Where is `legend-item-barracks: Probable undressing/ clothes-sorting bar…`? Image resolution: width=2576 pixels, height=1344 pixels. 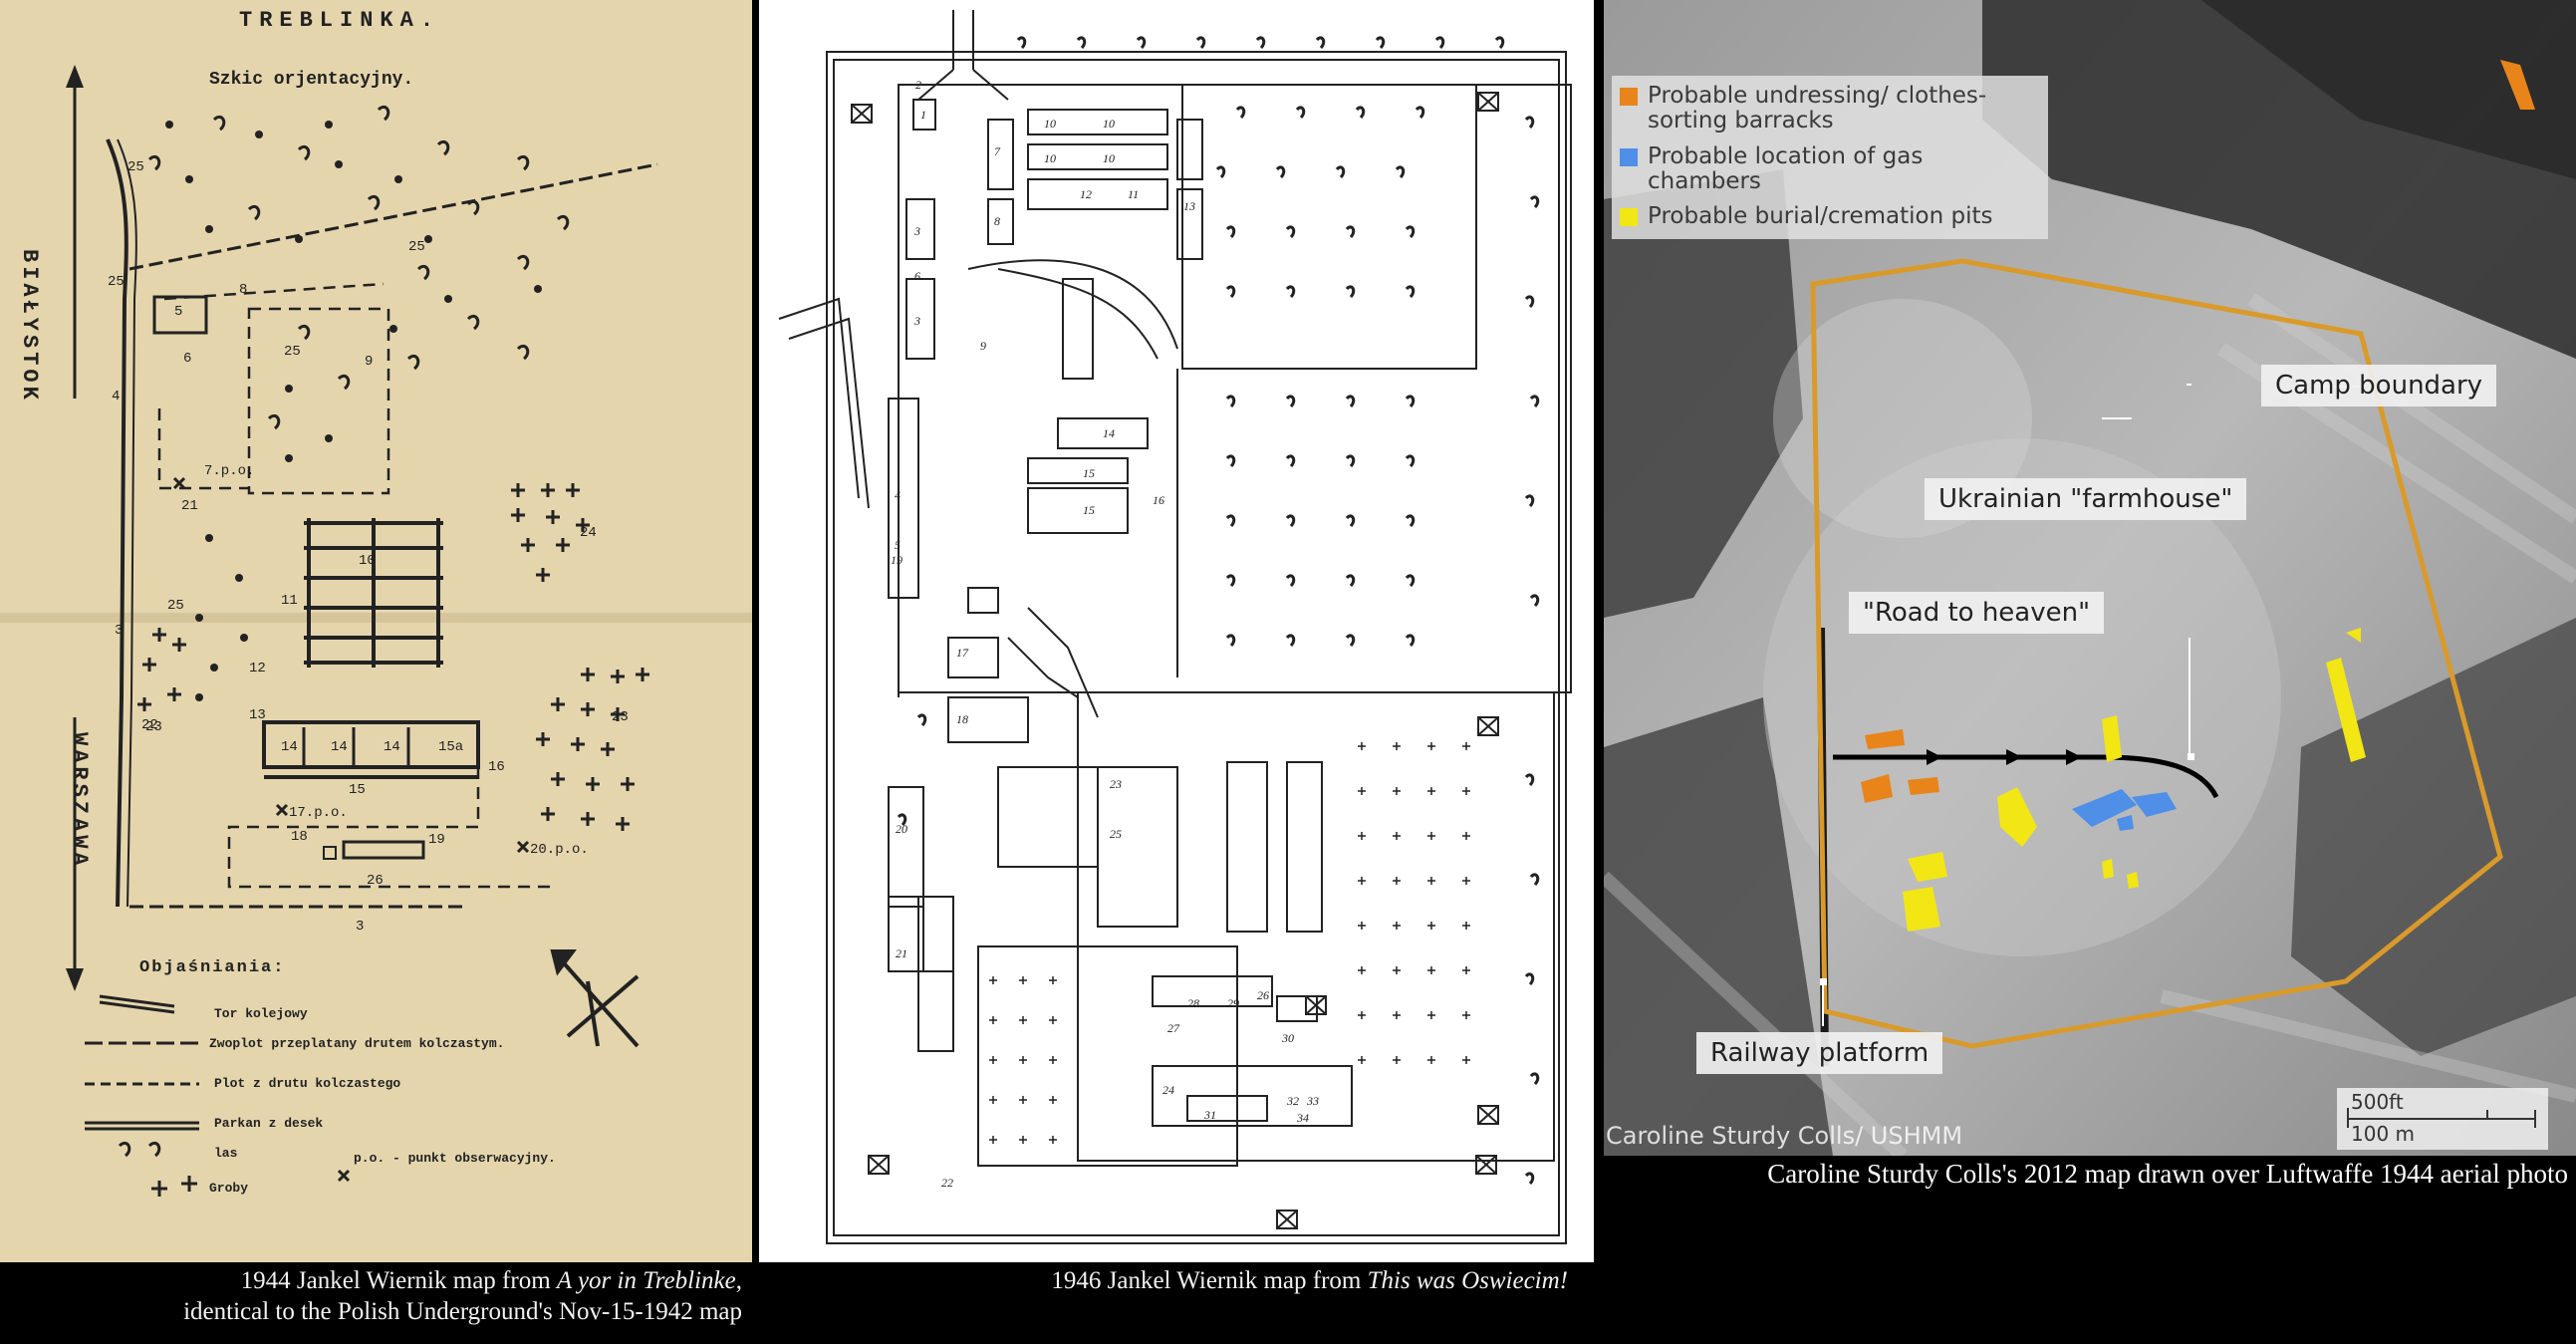 legend-item-barracks: Probable undressing/ clothes-sorting bar… is located at coordinates (1829, 109).